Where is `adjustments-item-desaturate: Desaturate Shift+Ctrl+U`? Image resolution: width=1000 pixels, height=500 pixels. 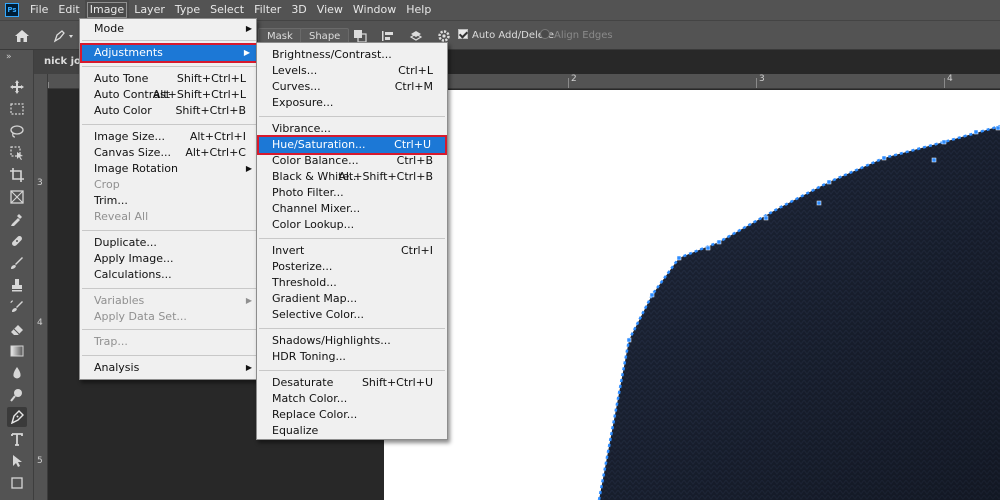 adjustments-item-desaturate: Desaturate Shift+Ctrl+U is located at coordinates (352, 383).